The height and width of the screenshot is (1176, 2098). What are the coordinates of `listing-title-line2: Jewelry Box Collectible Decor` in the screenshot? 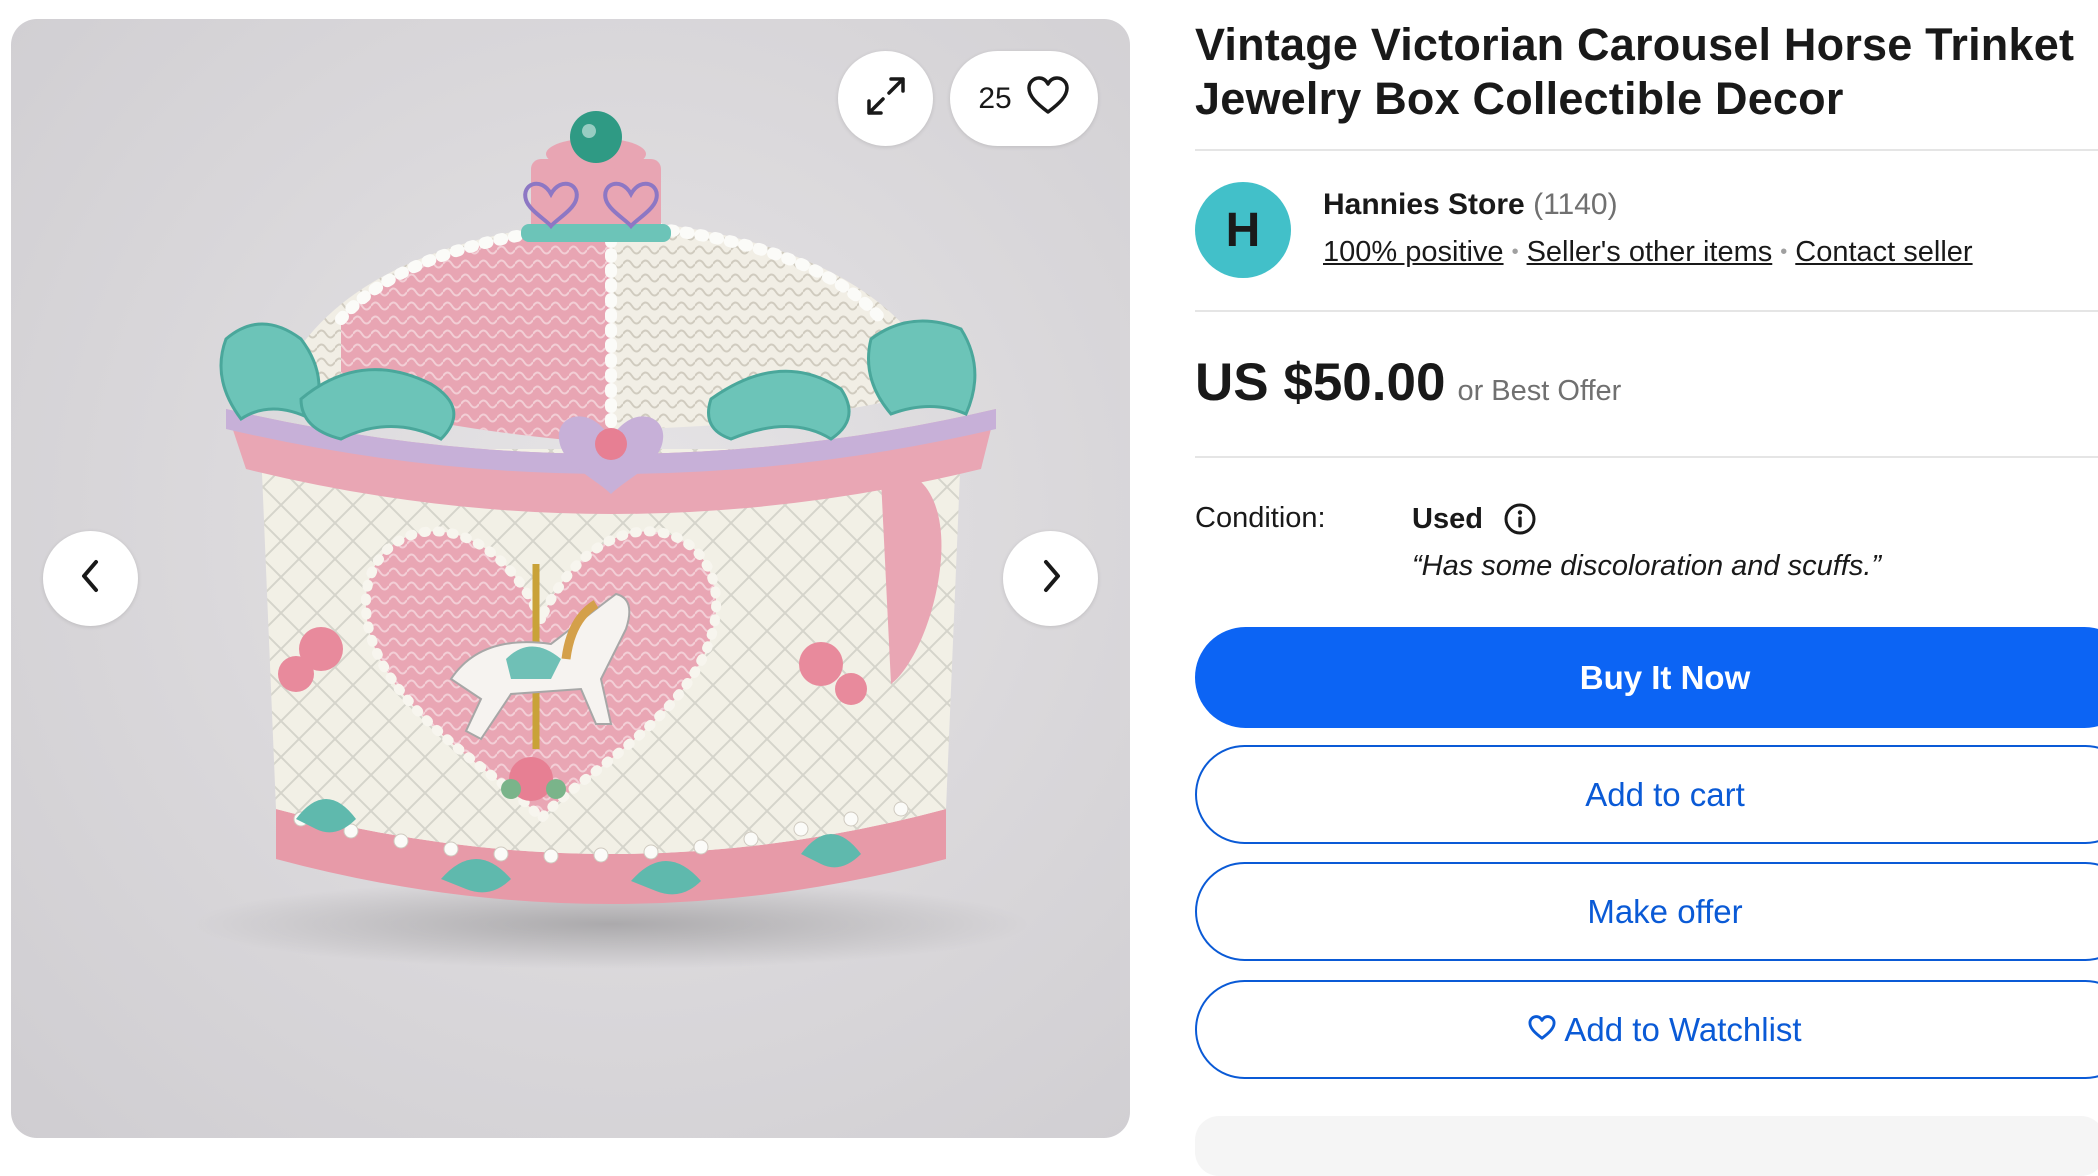 It's located at (1519, 98).